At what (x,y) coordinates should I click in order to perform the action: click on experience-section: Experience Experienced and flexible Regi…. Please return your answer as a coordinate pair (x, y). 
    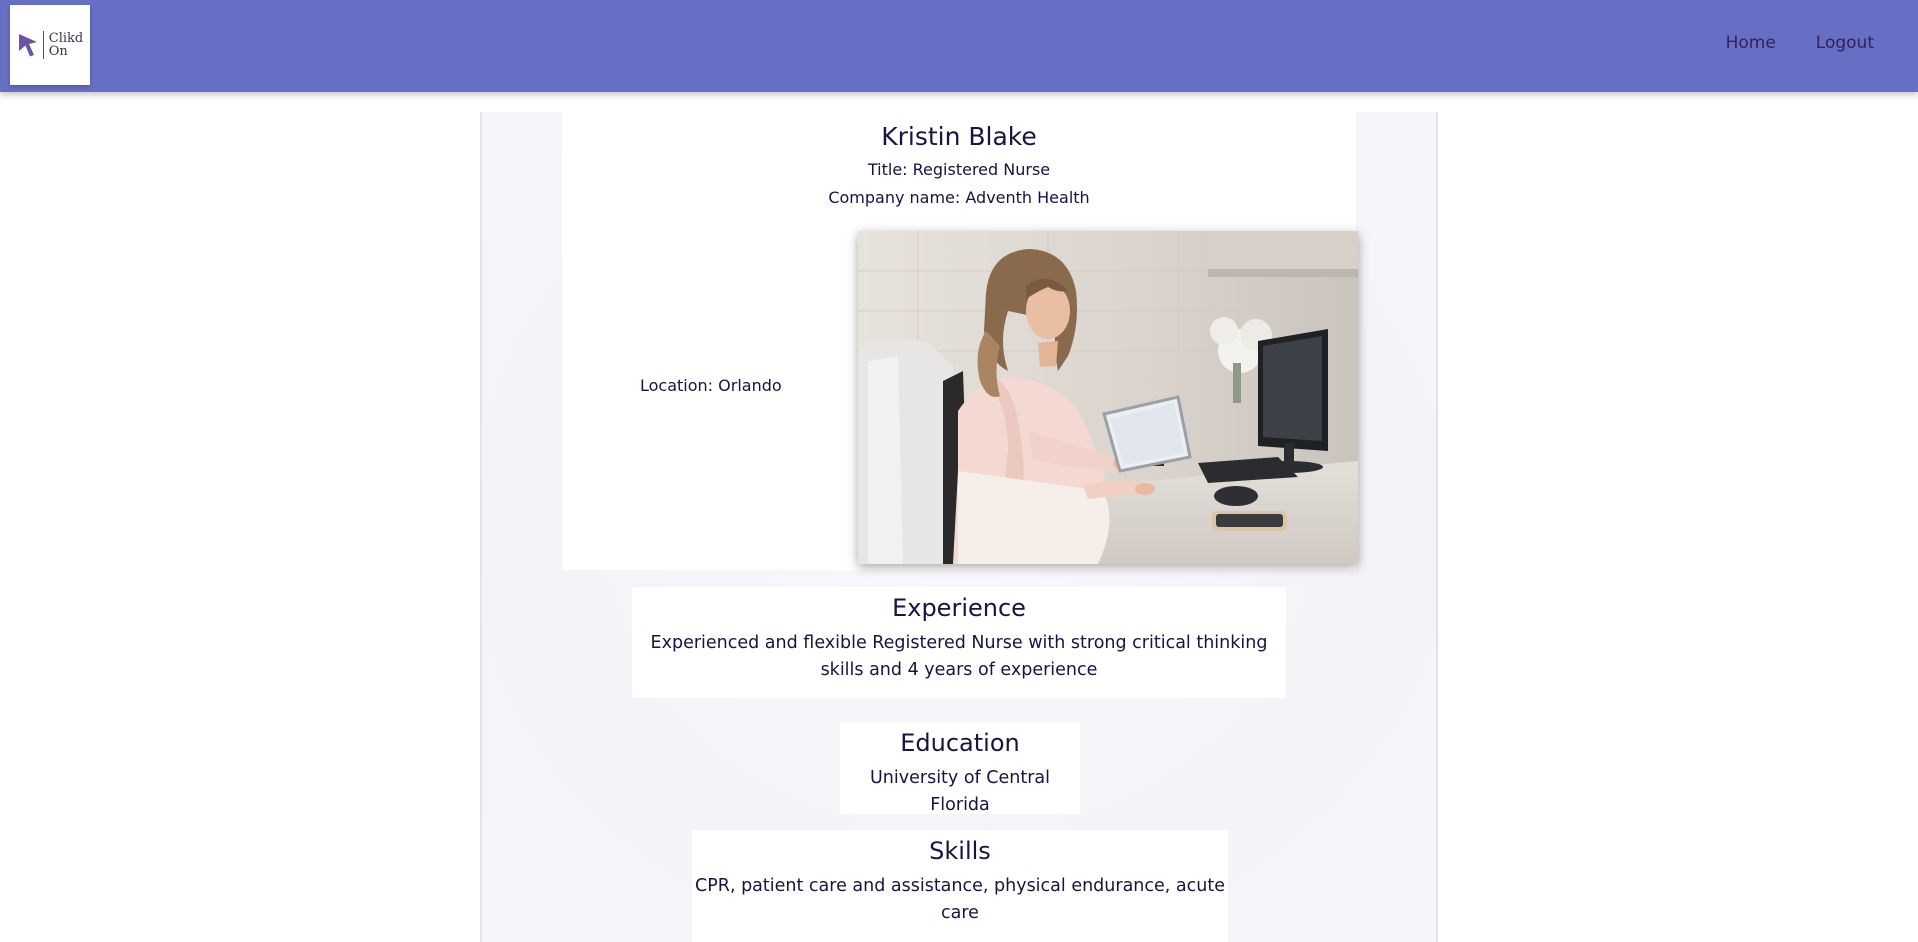
    Looking at the image, I should click on (959, 642).